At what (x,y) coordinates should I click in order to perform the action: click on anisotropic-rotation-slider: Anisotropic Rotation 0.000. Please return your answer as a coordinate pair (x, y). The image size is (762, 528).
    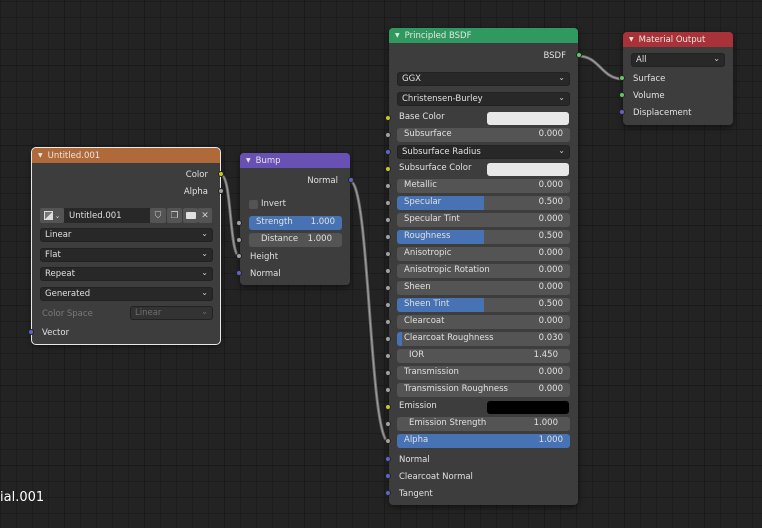
    Looking at the image, I should click on (483, 271).